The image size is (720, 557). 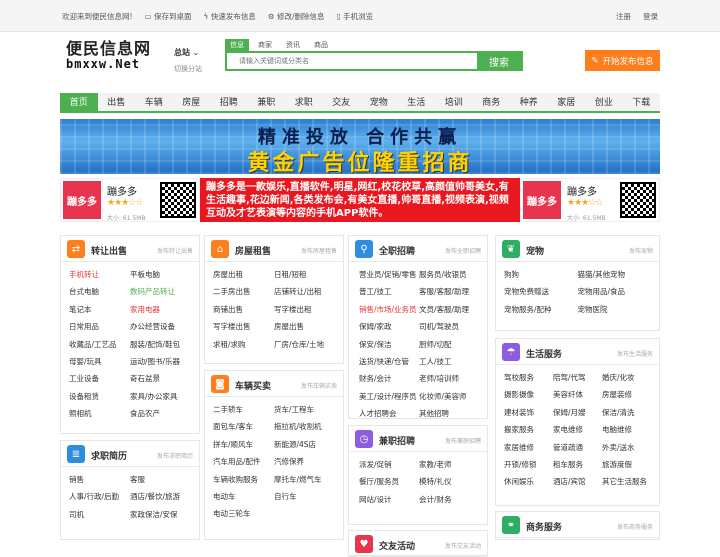 I want to click on nav-item: 兼职, so click(x=267, y=102).